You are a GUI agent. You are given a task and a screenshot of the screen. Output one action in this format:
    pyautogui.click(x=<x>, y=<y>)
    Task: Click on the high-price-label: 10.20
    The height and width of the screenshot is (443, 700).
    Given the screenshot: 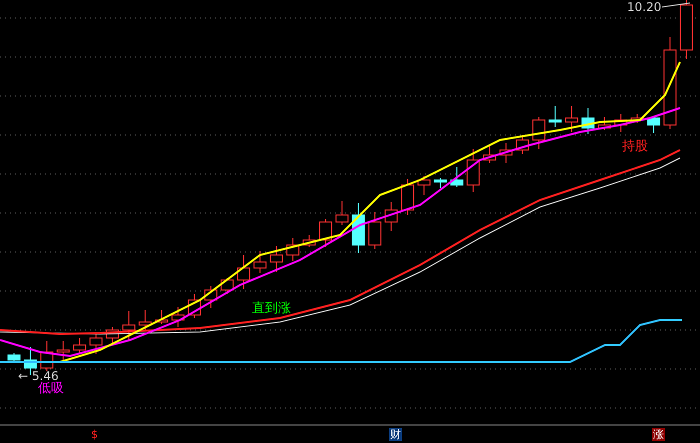 What is the action you would take?
    pyautogui.click(x=644, y=7)
    